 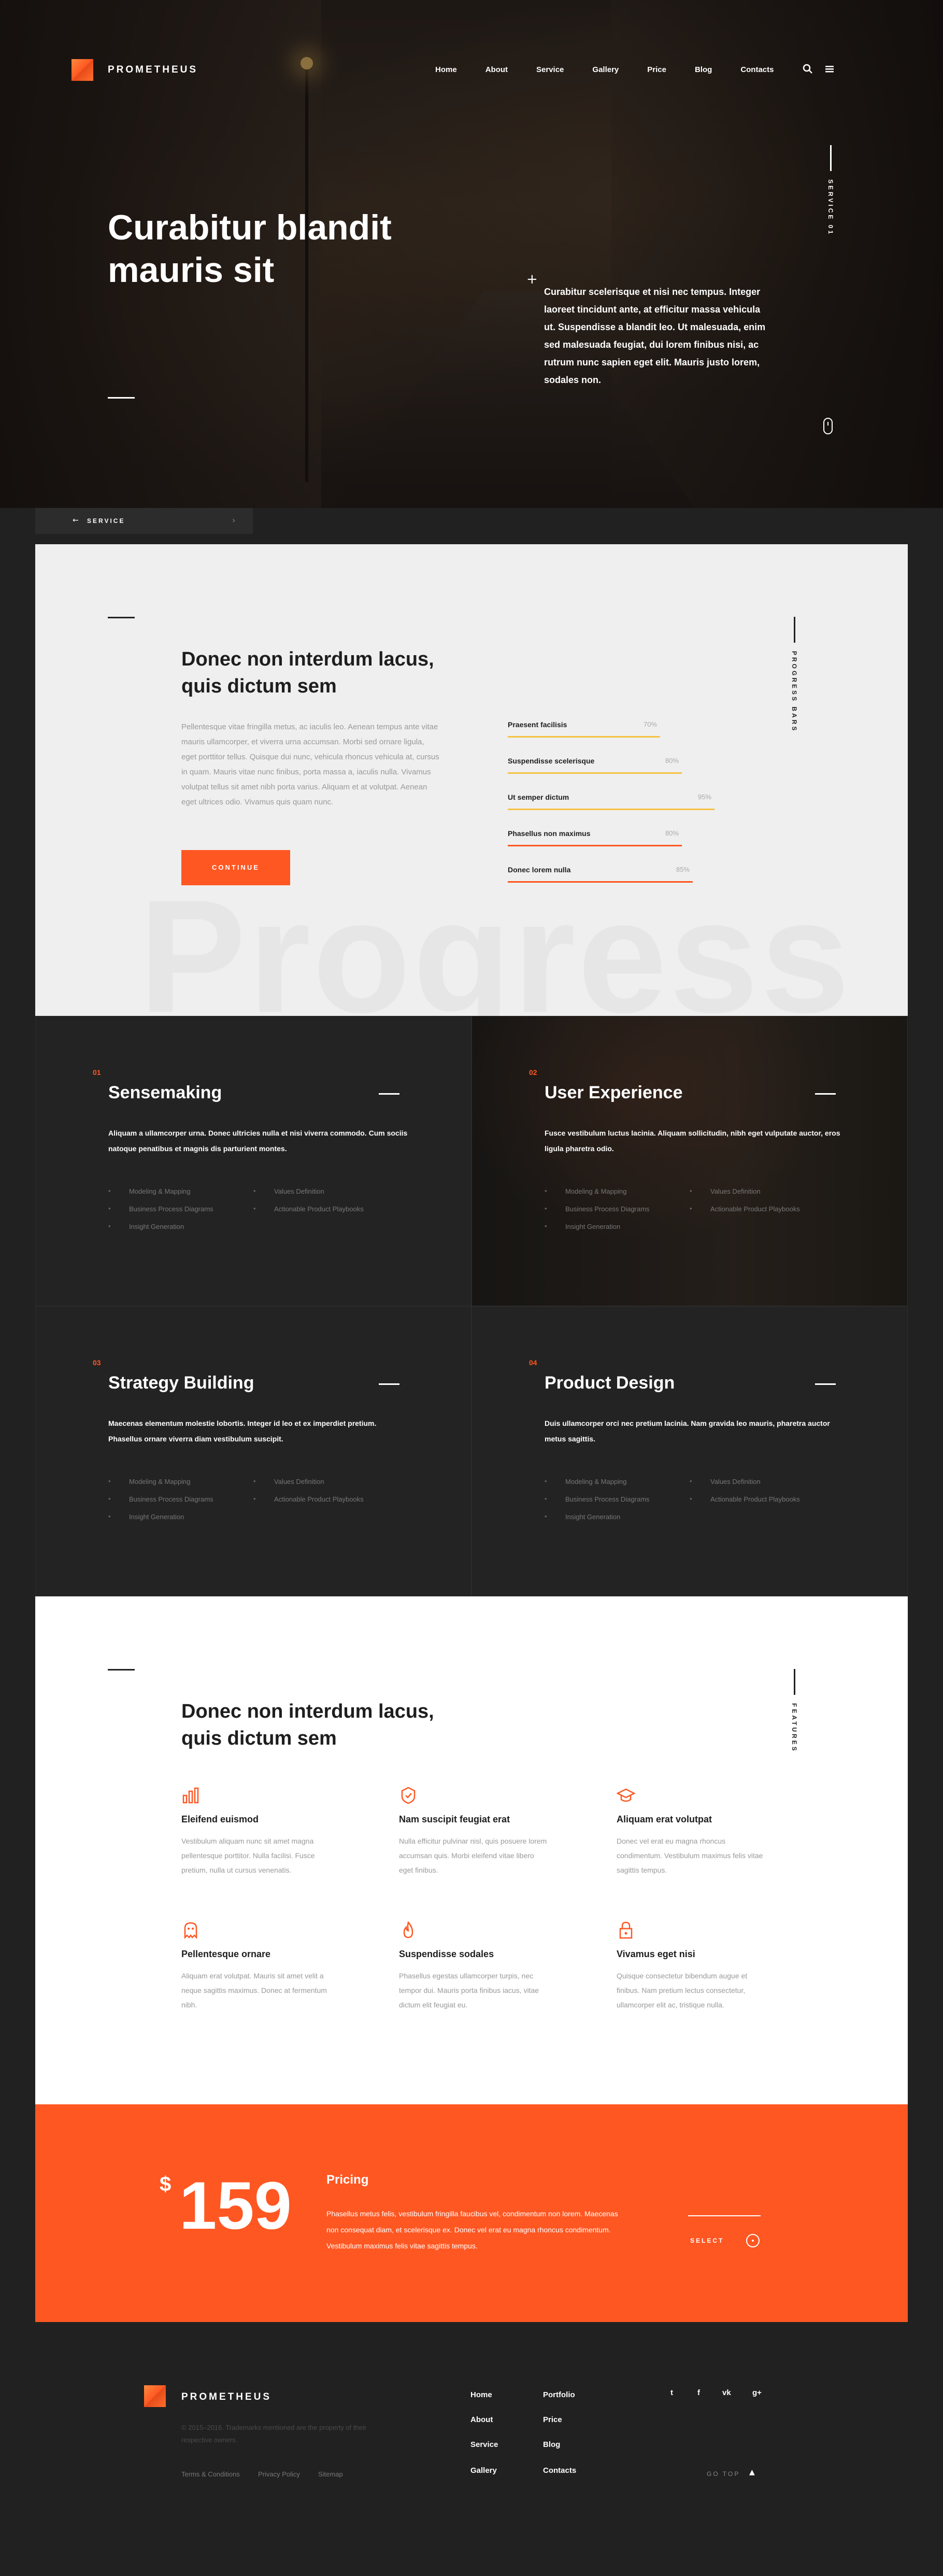 What do you see at coordinates (795, 1728) in the screenshot?
I see `features-side-label: FEATURES` at bounding box center [795, 1728].